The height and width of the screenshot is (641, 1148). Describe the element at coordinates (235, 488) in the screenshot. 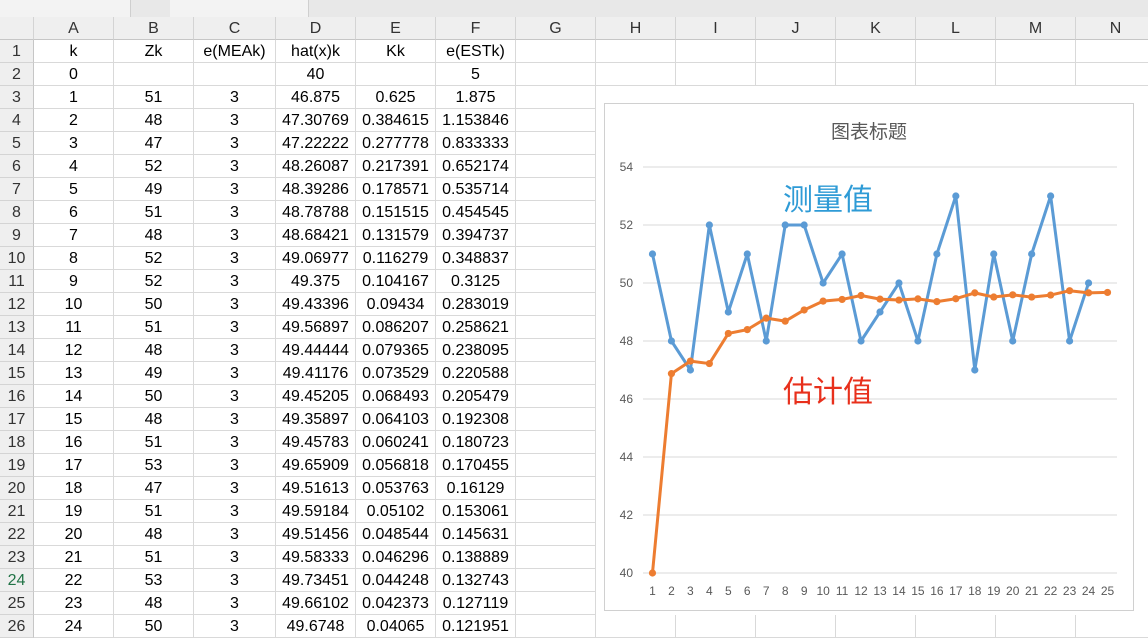

I see `cell-c20: 3` at that location.